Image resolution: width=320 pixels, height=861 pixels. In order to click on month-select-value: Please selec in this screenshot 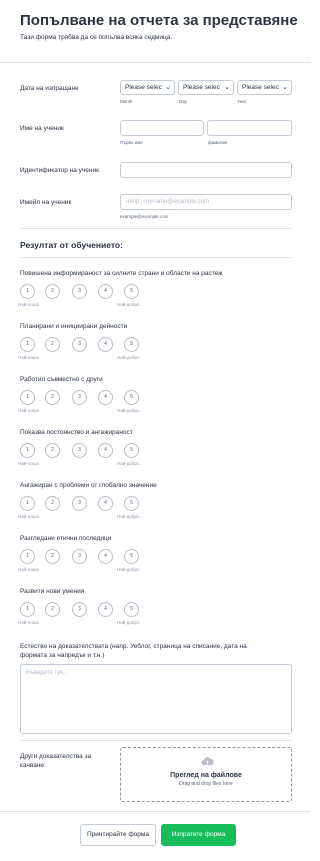, I will do `click(143, 87)`.